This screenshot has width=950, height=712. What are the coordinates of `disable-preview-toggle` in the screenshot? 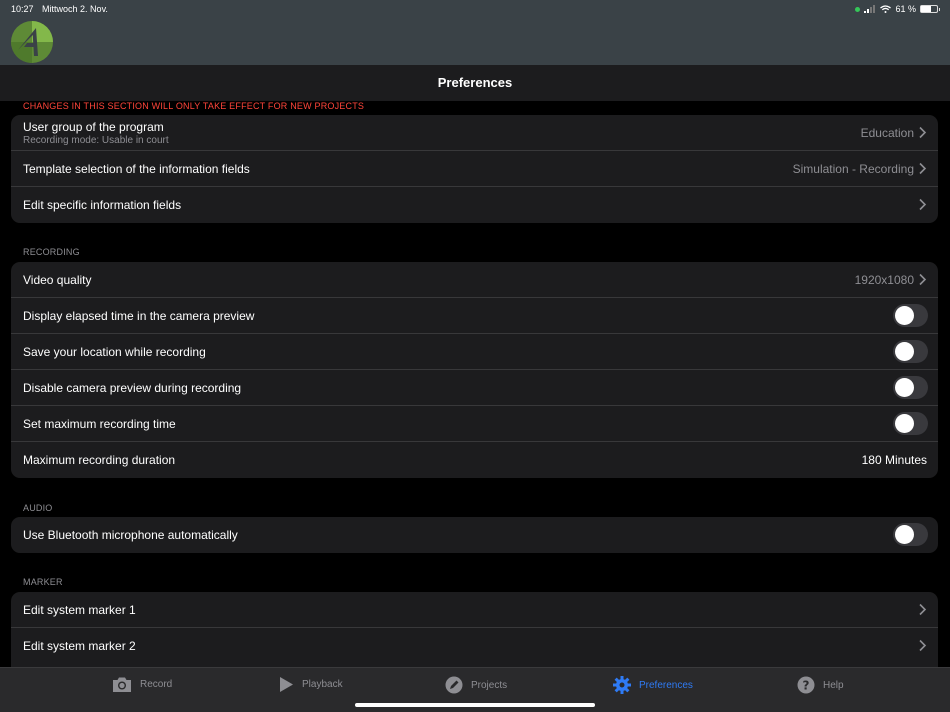 It's located at (910, 387).